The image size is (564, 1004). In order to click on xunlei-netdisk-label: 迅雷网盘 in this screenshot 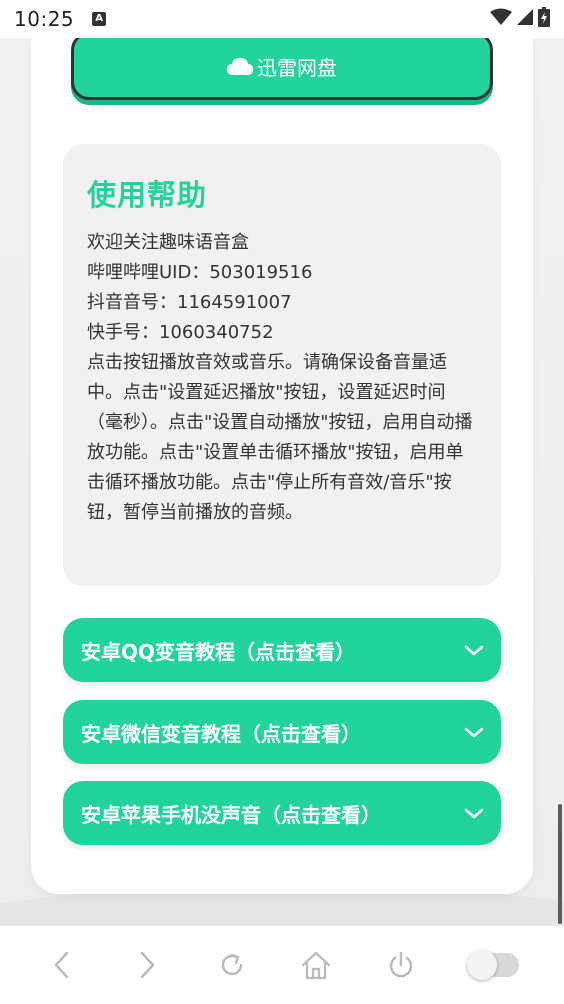, I will do `click(297, 67)`.